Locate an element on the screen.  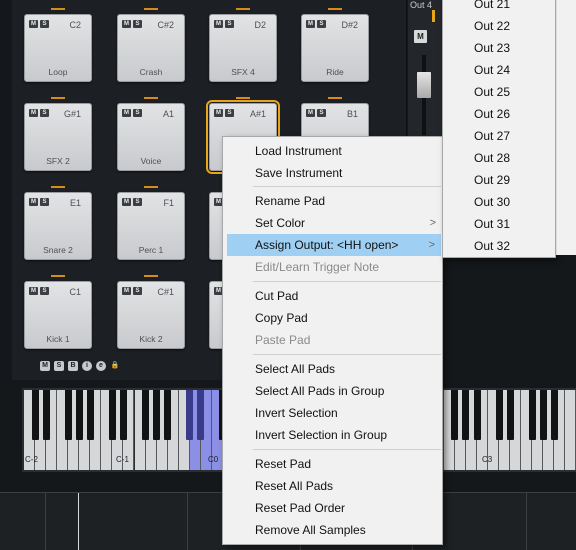
pad-note: G#1 is located at coordinates (72, 114).